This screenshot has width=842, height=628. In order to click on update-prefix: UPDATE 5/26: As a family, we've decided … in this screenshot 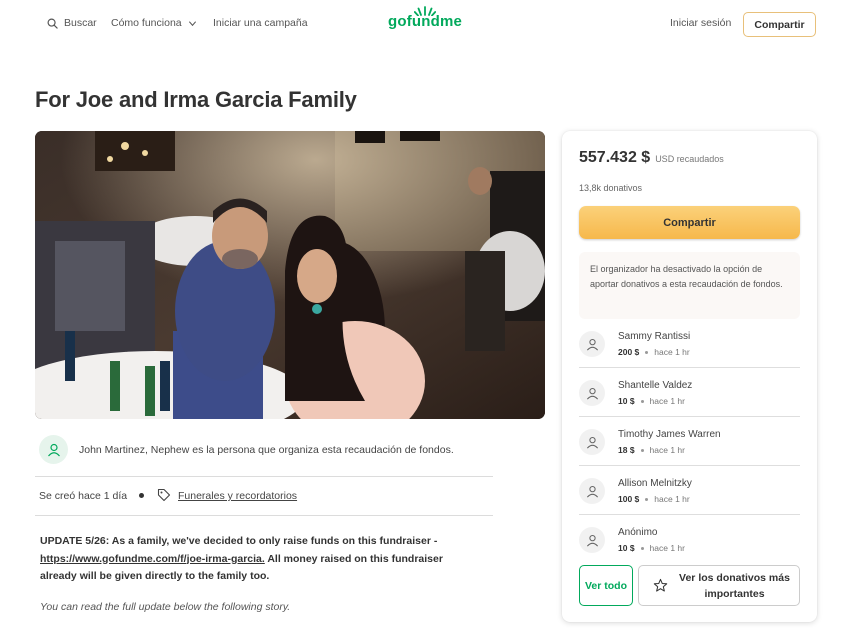, I will do `click(239, 541)`.